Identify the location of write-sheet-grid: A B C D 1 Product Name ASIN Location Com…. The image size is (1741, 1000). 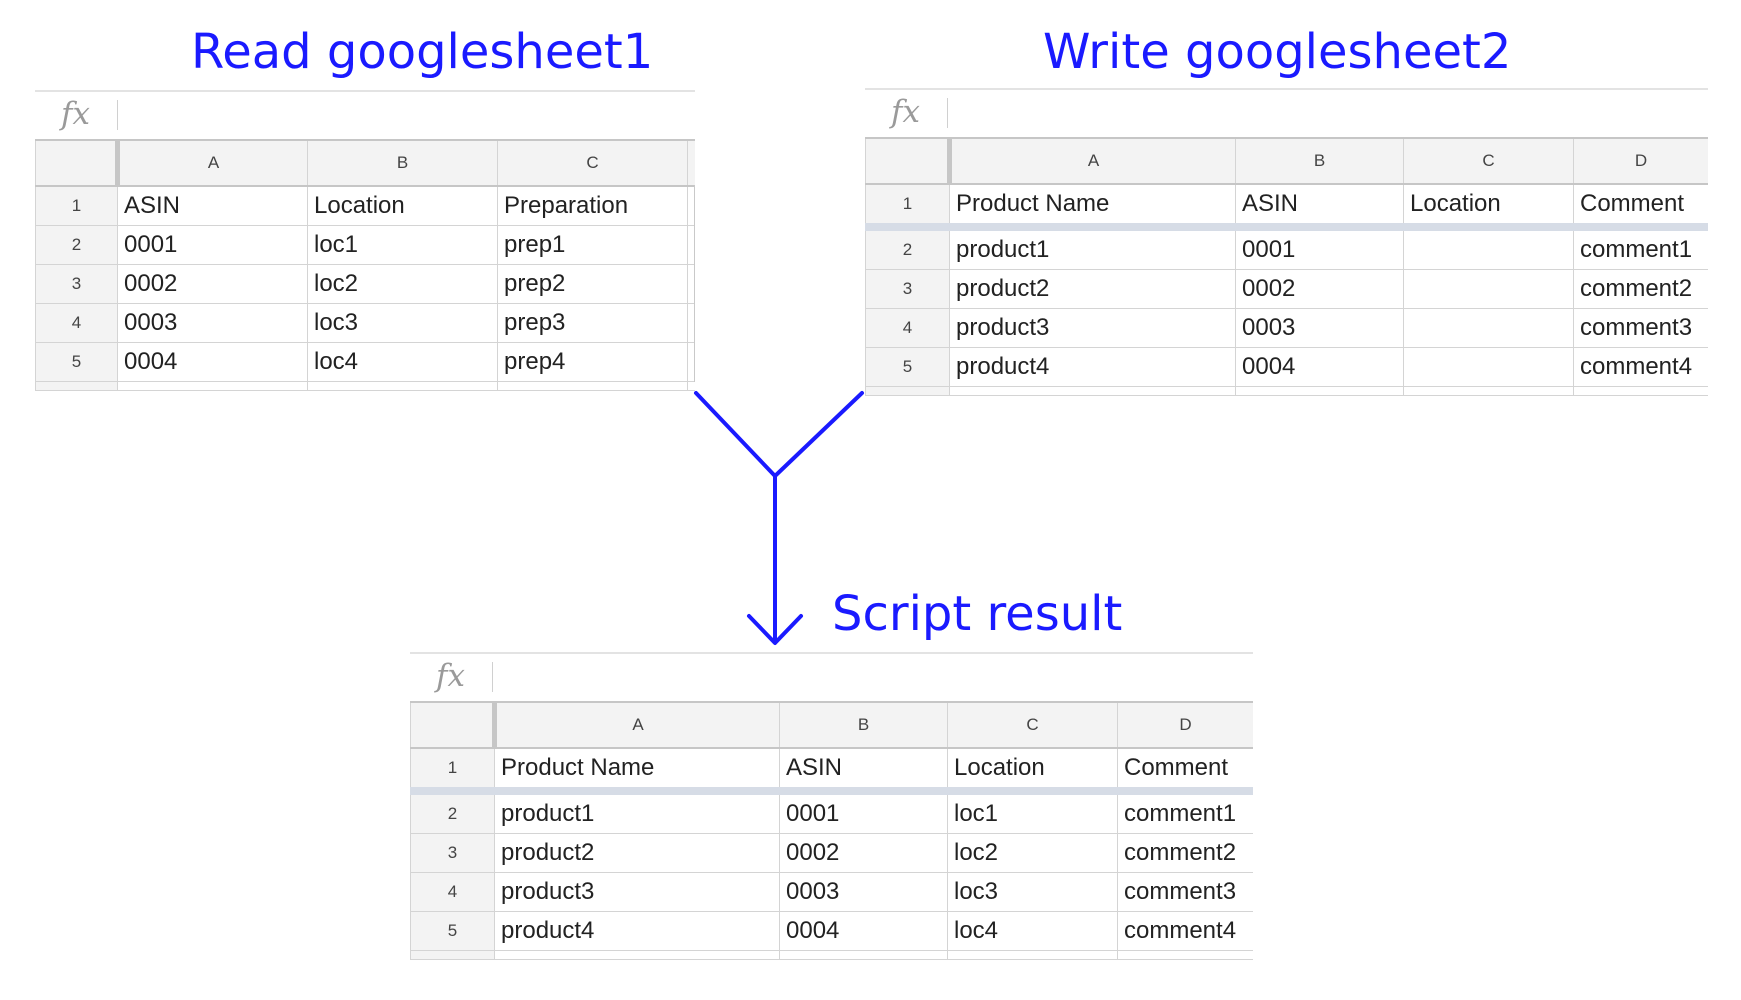
(1286, 266).